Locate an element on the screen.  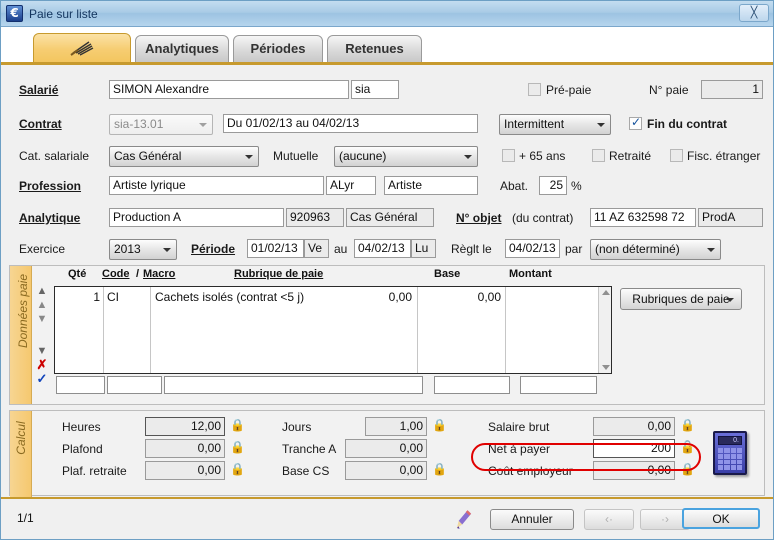
exercice-select: 2013 is located at coordinates (143, 249).